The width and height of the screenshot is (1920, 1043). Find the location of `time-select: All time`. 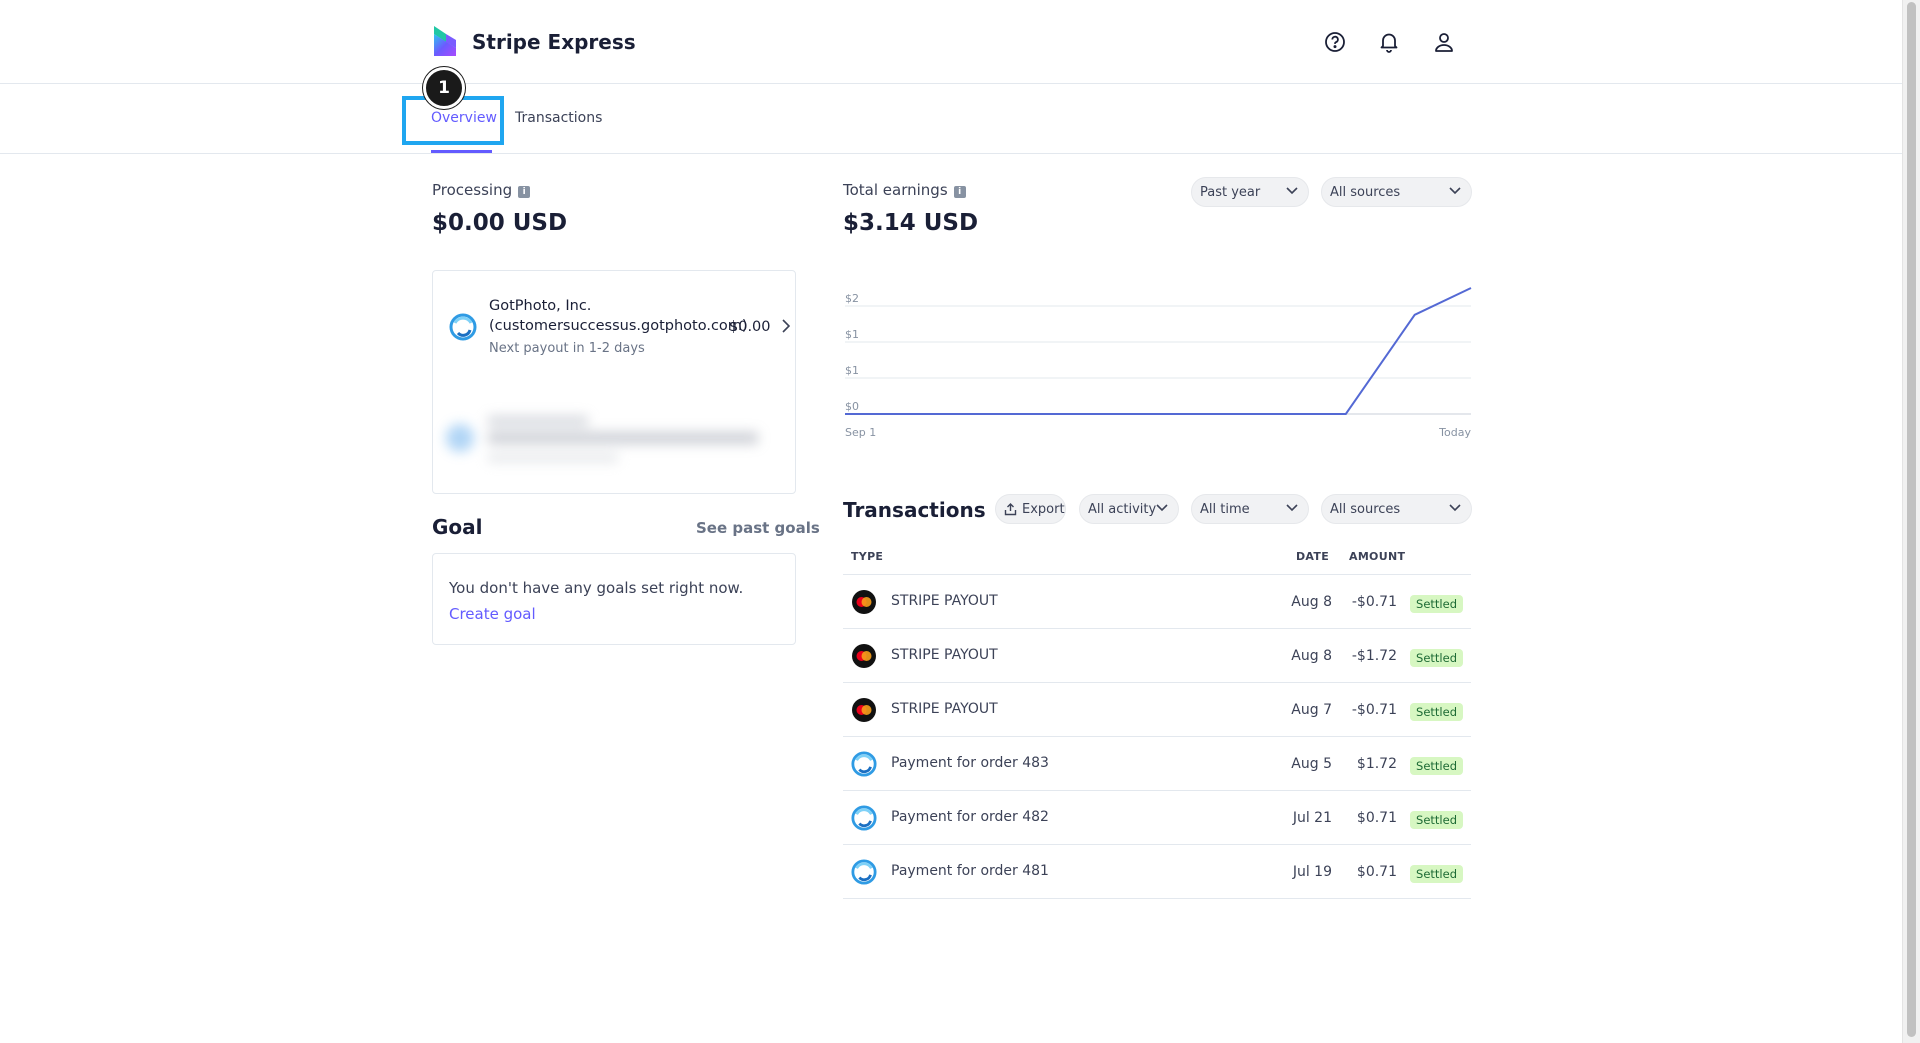

time-select: All time is located at coordinates (1250, 509).